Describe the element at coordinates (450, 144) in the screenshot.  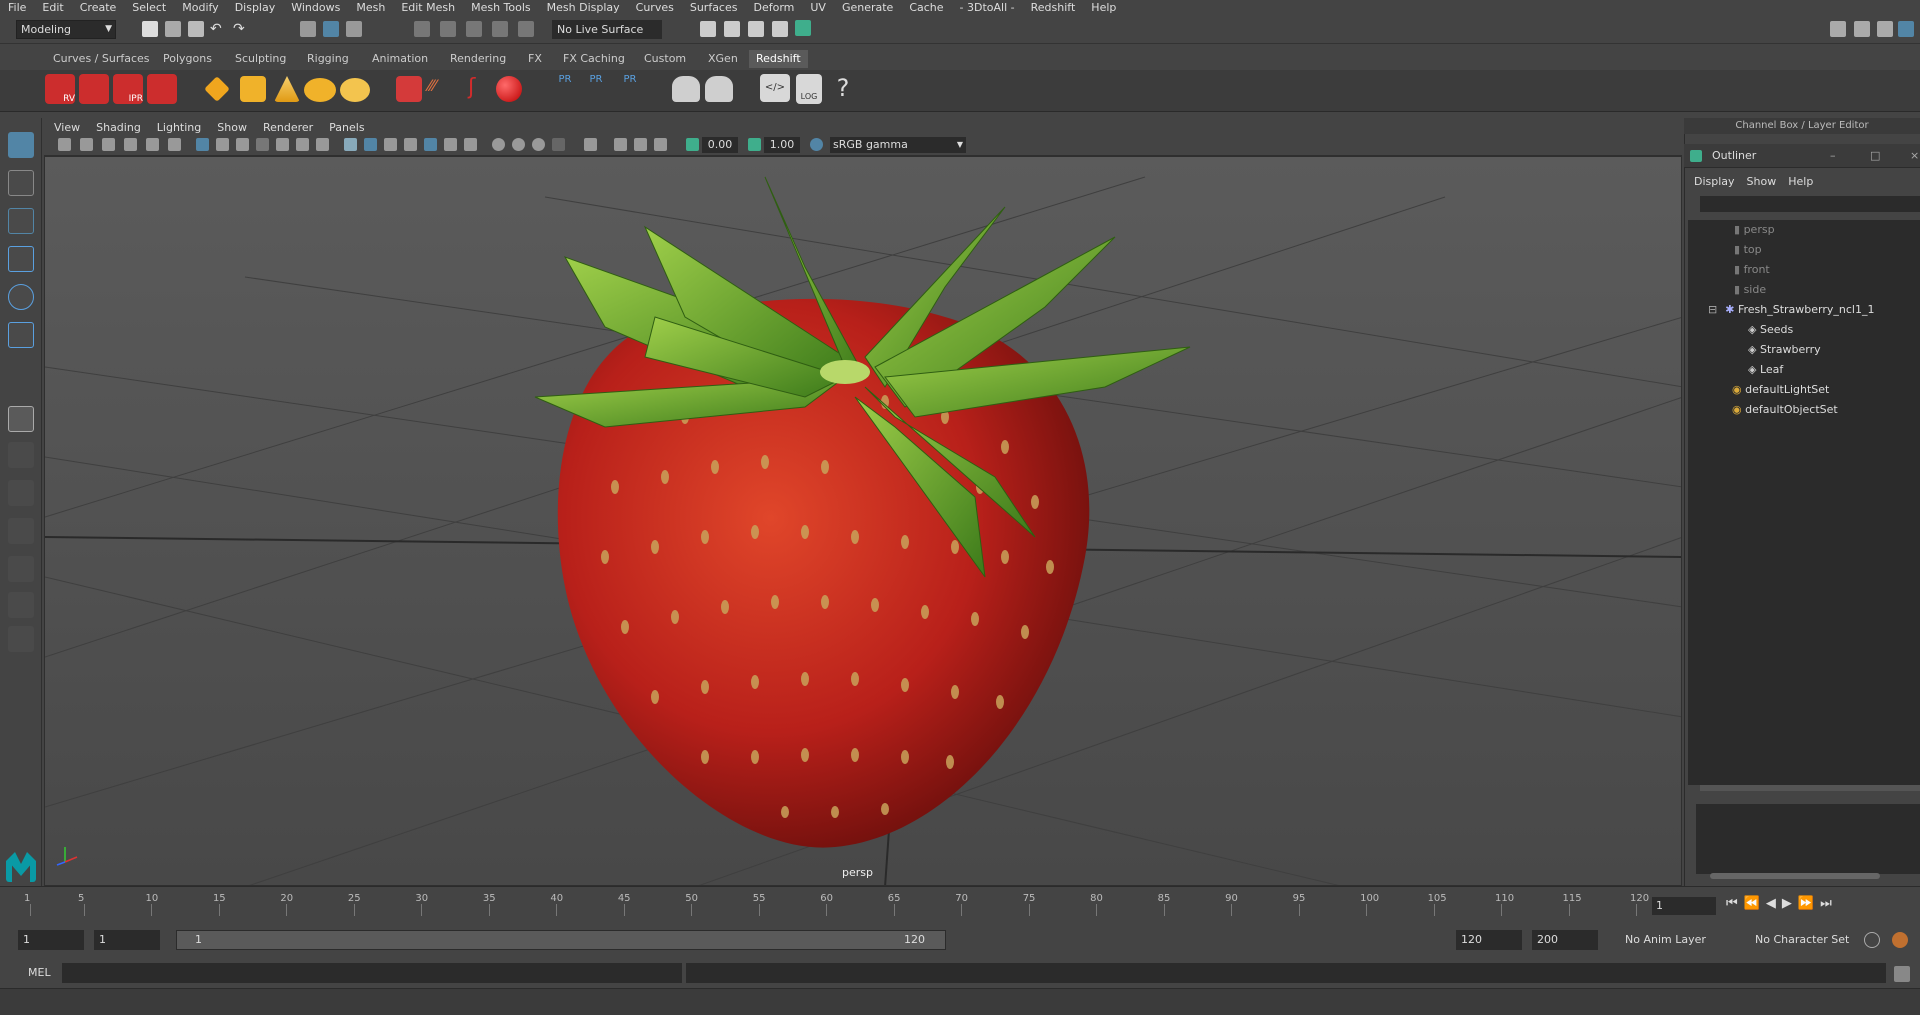
I see `use-all-lights-icon` at that location.